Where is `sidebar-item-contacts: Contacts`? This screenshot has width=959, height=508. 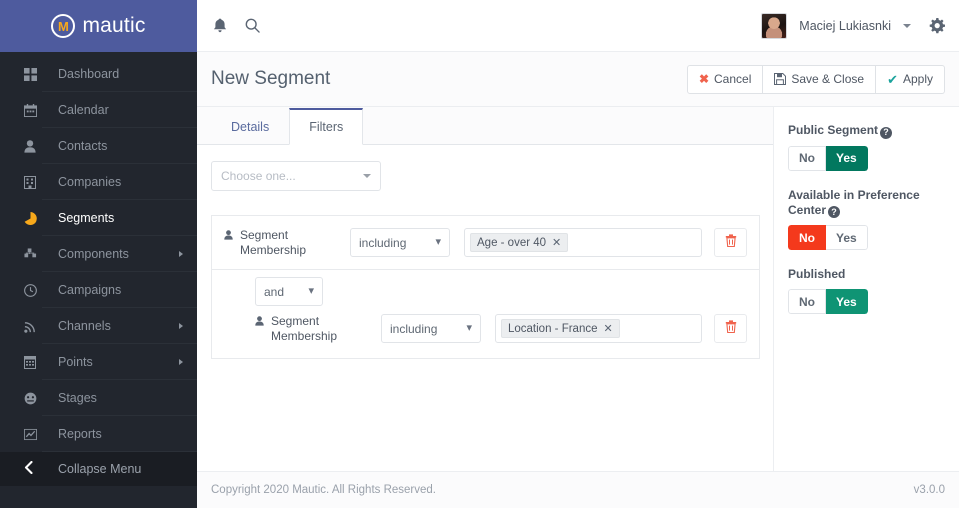
sidebar-item-contacts: Contacts is located at coordinates (98, 146).